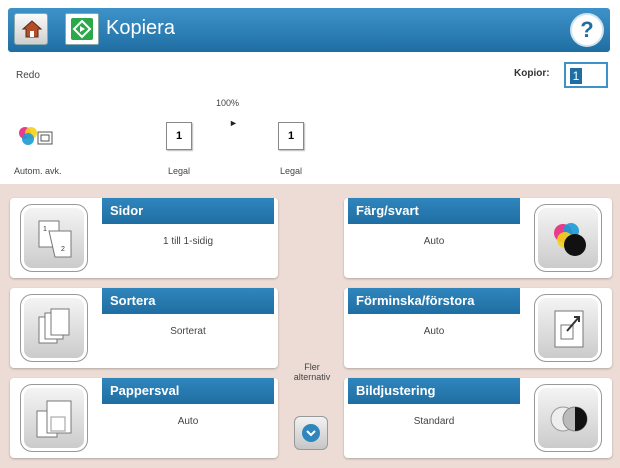 The image size is (620, 468). I want to click on more-options-label: Fler alternativ, so click(312, 372).